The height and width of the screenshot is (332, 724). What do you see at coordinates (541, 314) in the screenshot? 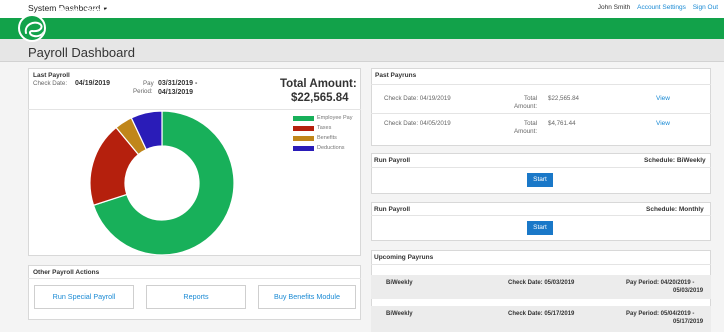
I see `upcoming-check-date: Check Date: 05/17/2019` at bounding box center [541, 314].